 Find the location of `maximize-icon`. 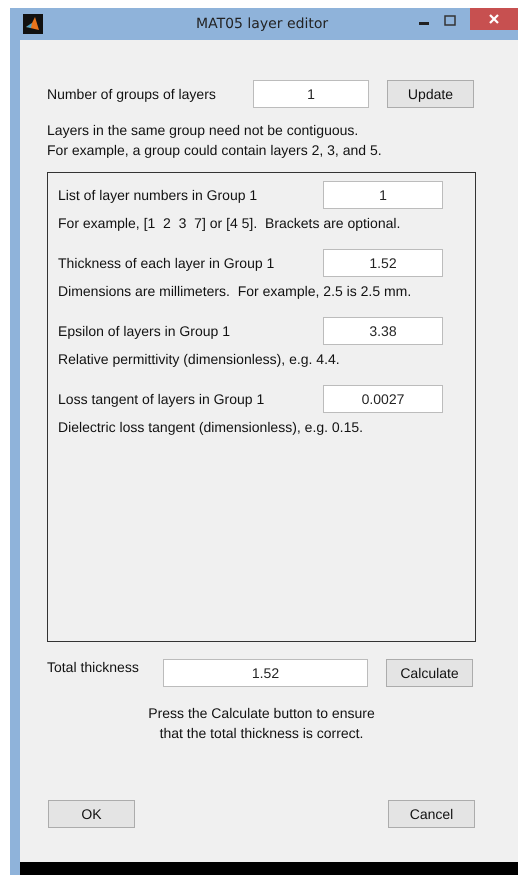

maximize-icon is located at coordinates (450, 21).